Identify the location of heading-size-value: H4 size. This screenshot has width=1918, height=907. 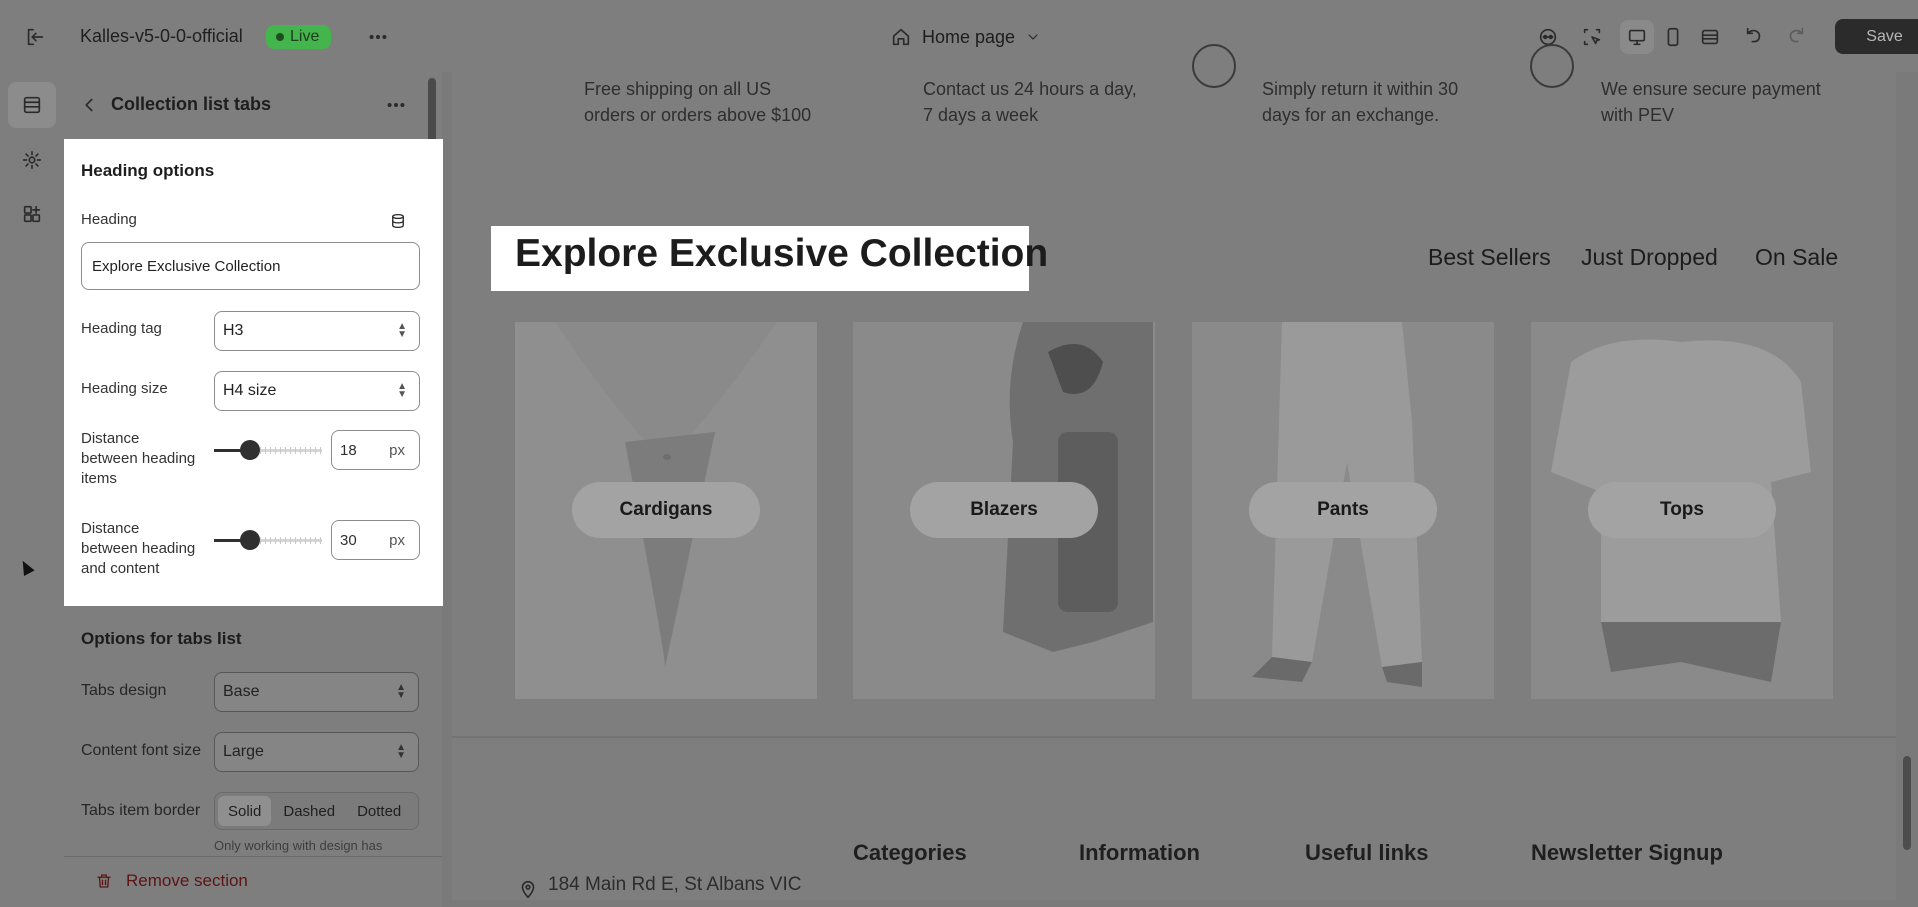
(250, 390).